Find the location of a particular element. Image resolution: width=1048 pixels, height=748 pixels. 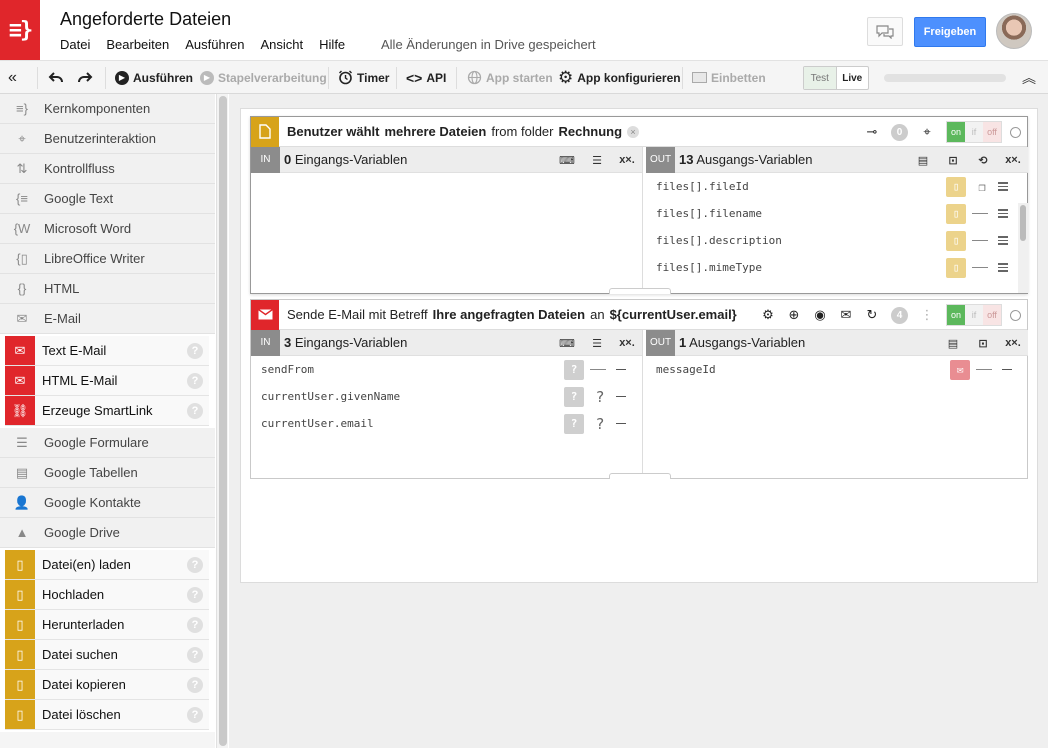

variable-row: files[].fileId ▯ ❐ is located at coordinates (837, 186).